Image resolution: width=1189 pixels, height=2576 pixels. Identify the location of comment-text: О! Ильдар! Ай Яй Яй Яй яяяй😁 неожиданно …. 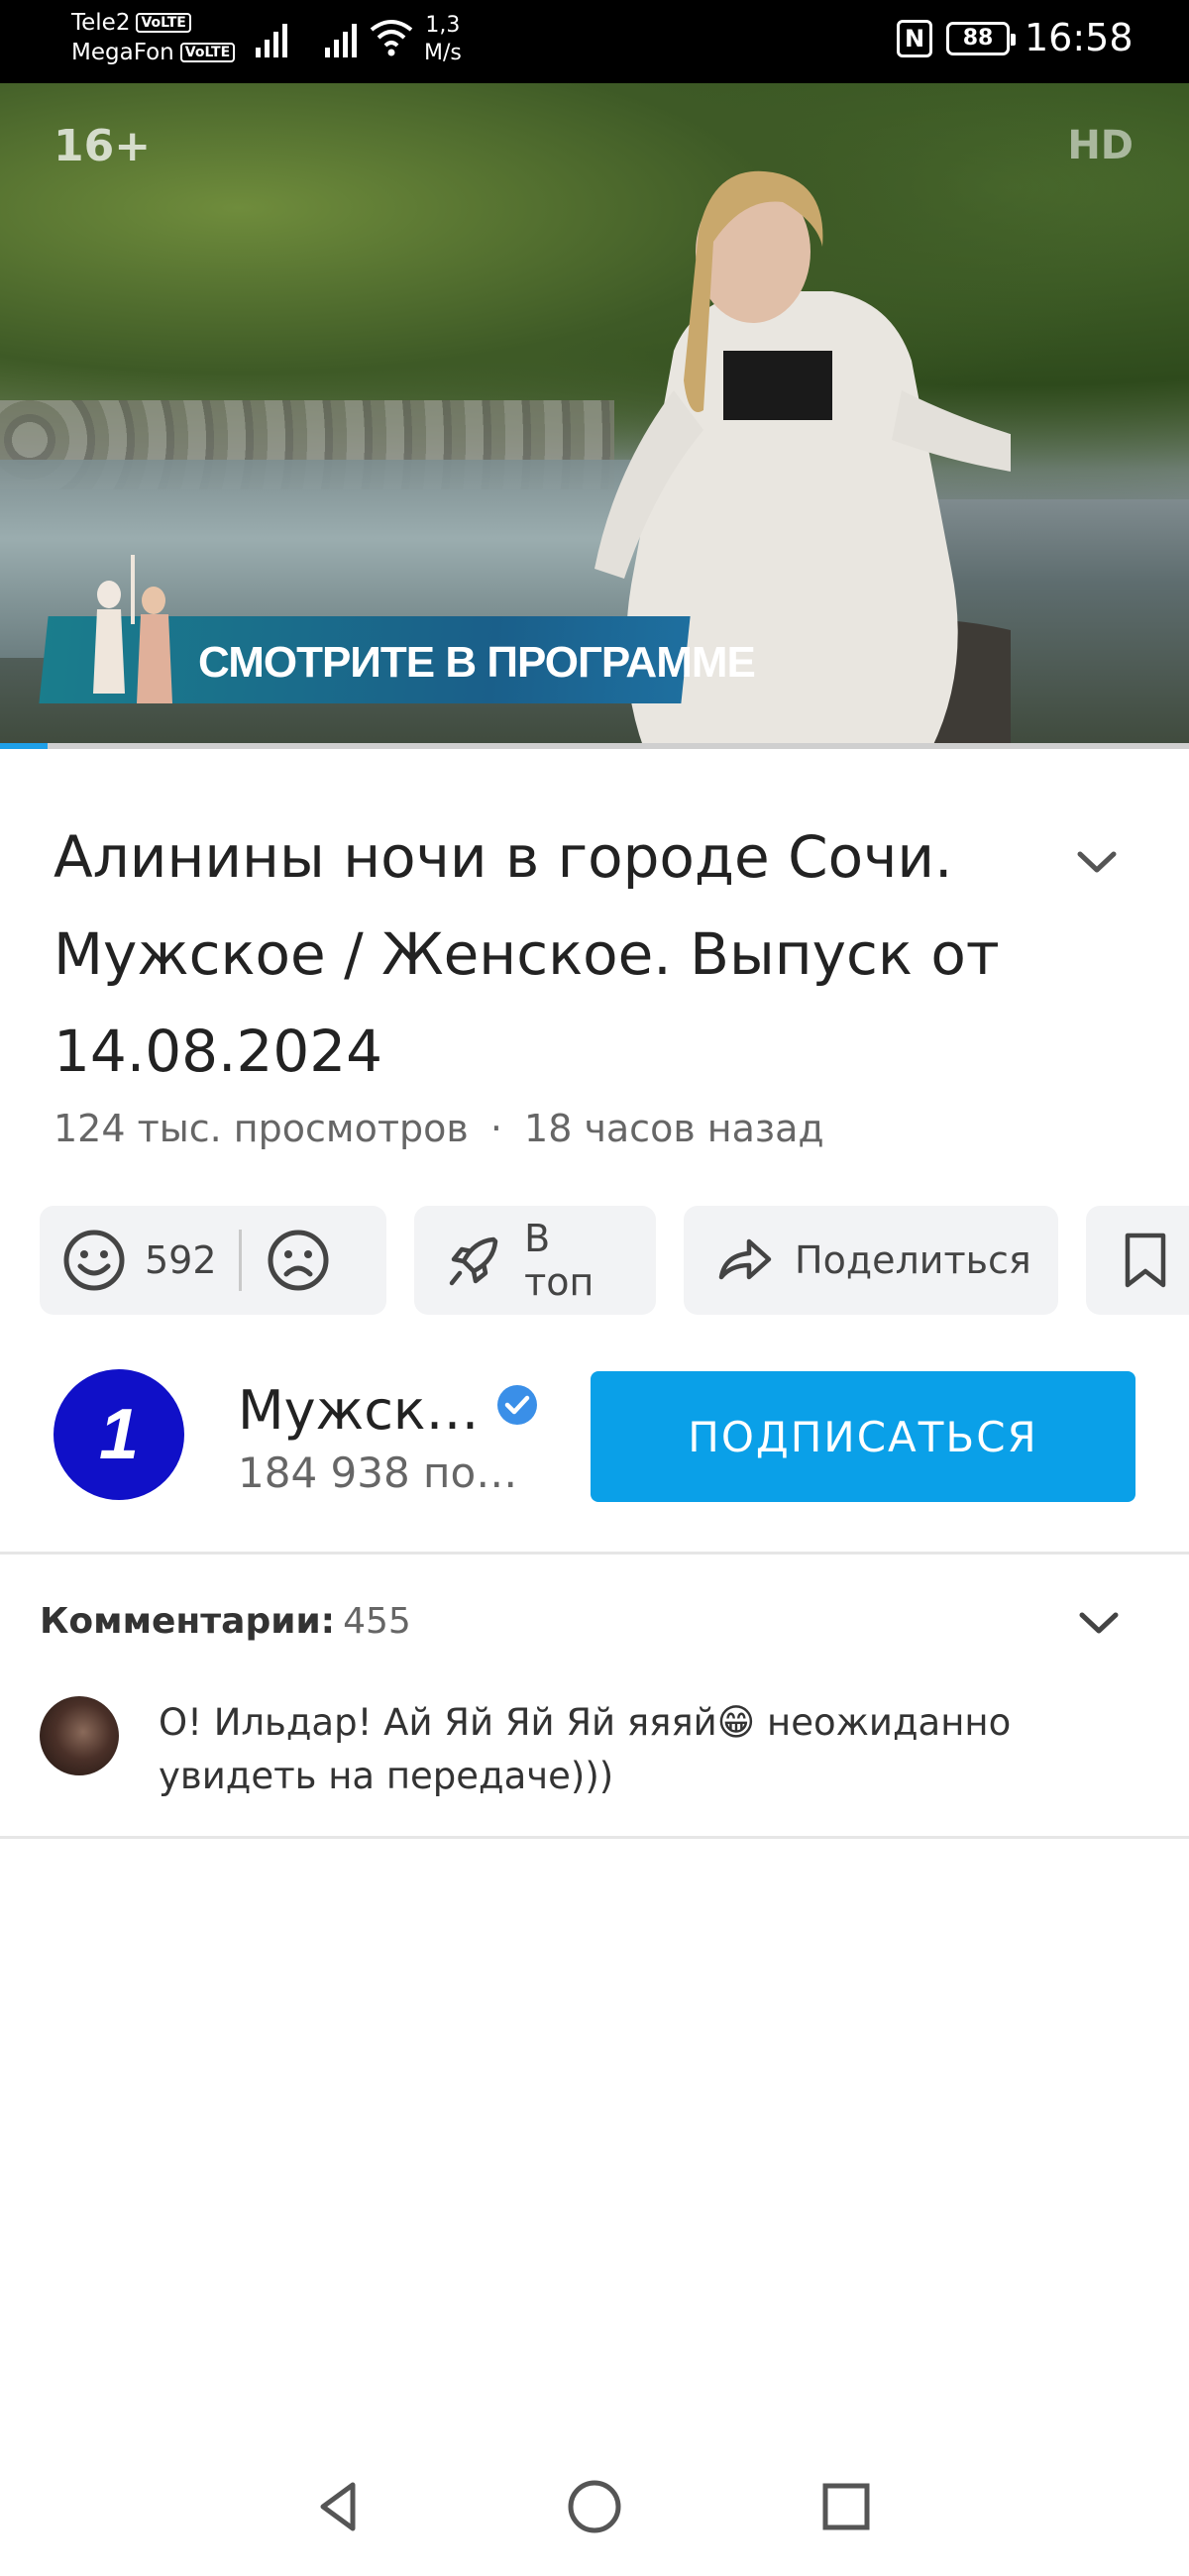
(634, 1749).